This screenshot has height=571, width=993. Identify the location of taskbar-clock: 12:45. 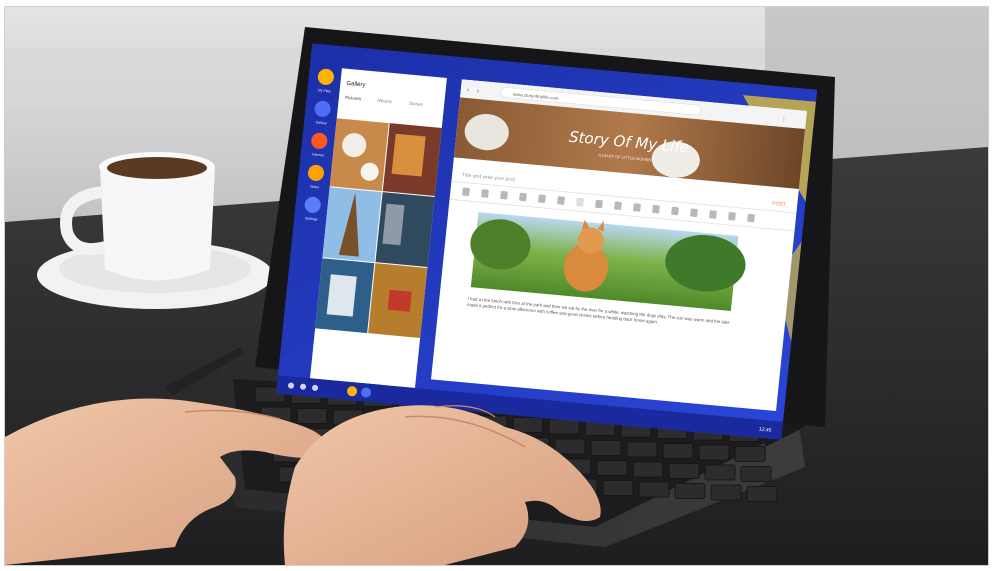
(765, 430).